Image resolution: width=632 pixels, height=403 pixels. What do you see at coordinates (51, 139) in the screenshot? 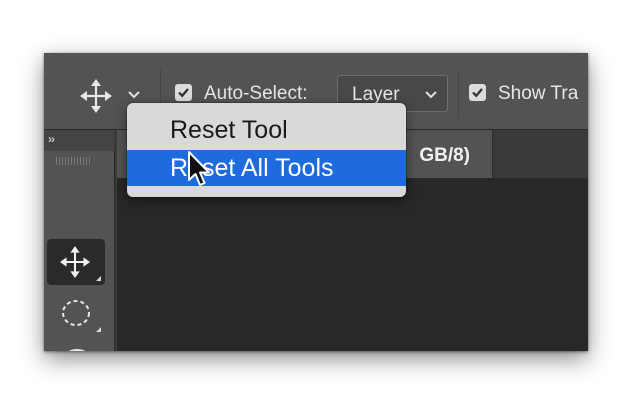
I see `collapse-glyph: ››` at bounding box center [51, 139].